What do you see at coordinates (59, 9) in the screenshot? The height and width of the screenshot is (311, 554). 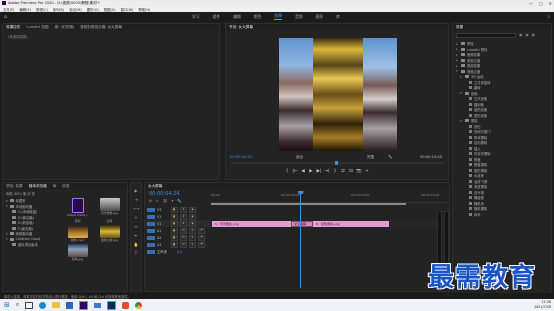 I see `menu-item: 序列(S)` at bounding box center [59, 9].